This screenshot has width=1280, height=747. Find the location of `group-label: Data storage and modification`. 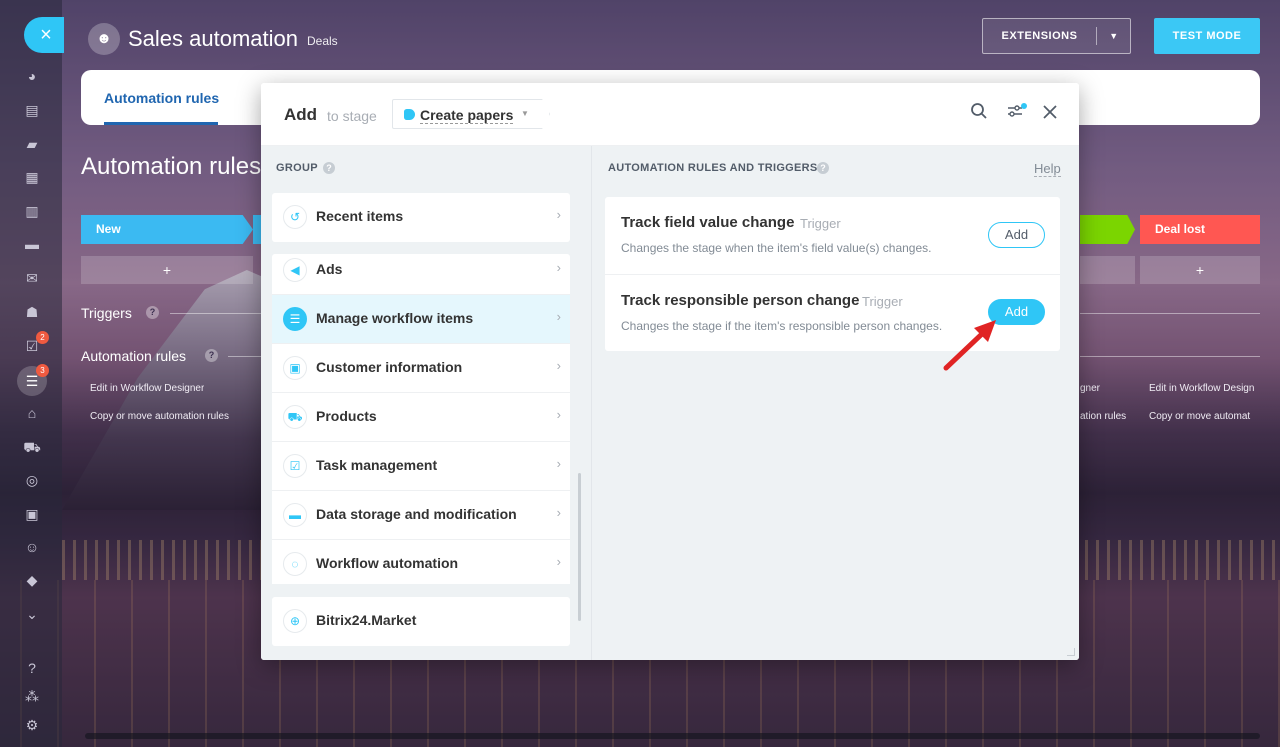

group-label: Data storage and modification is located at coordinates (416, 514).